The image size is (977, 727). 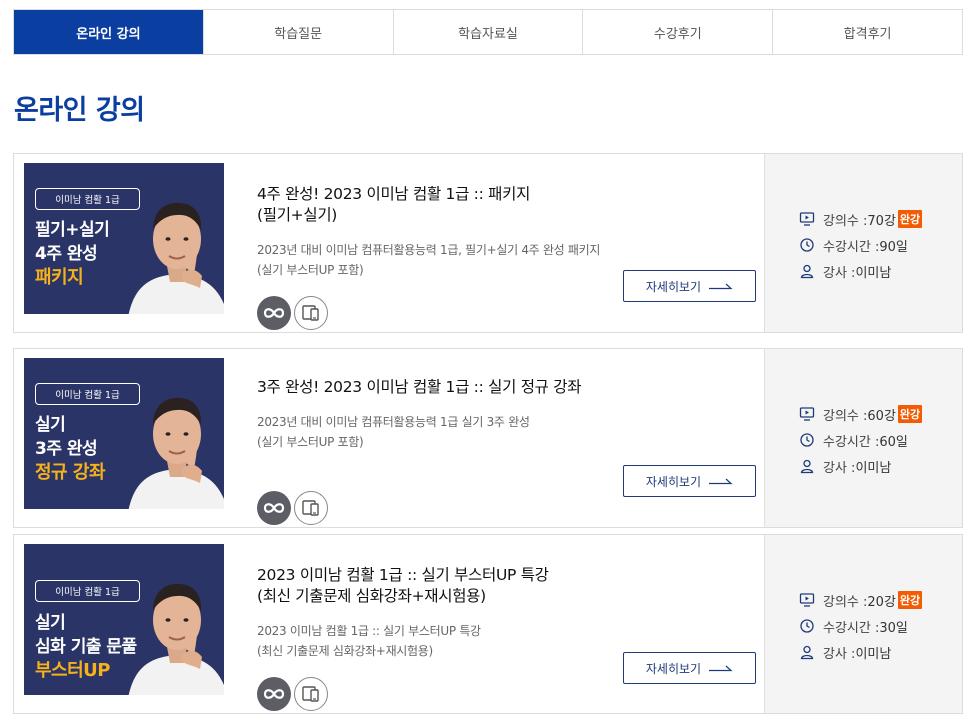 I want to click on course-title: 3주 완성! 2023 이미남 컴활 1급 :: 실기 정규 강좌, so click(x=457, y=387).